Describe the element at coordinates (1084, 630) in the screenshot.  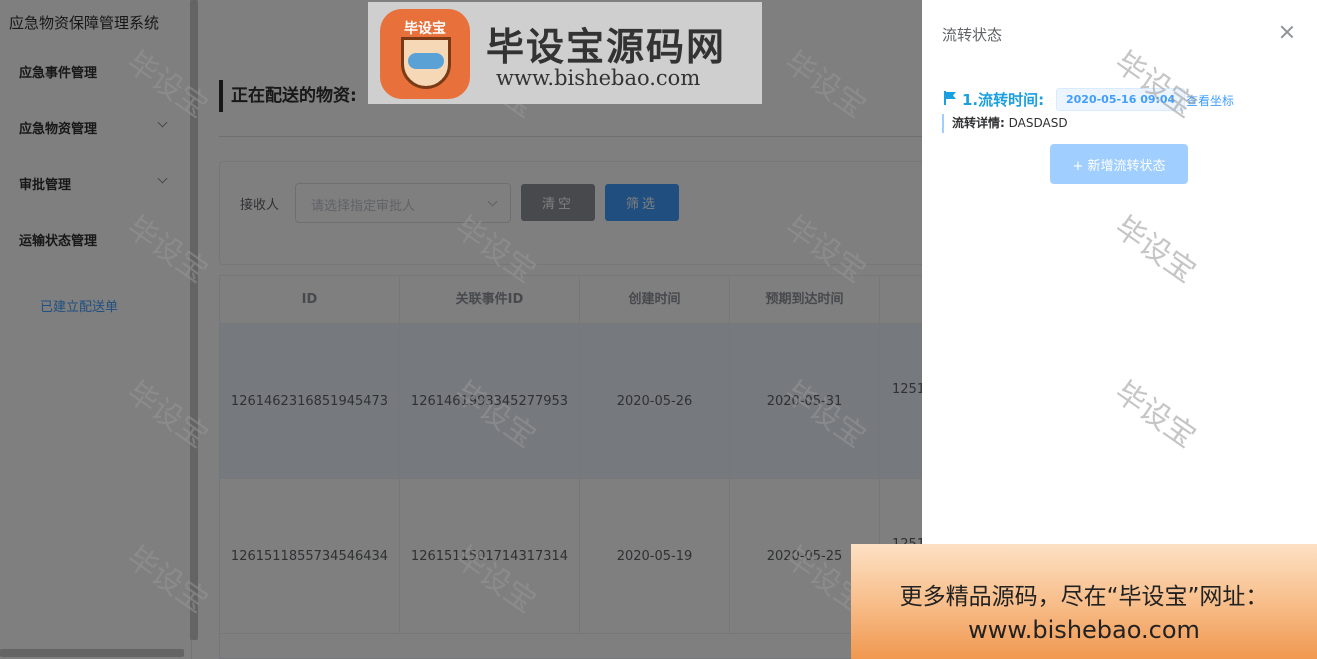
I see `promo-url: www.bishebao.com` at that location.